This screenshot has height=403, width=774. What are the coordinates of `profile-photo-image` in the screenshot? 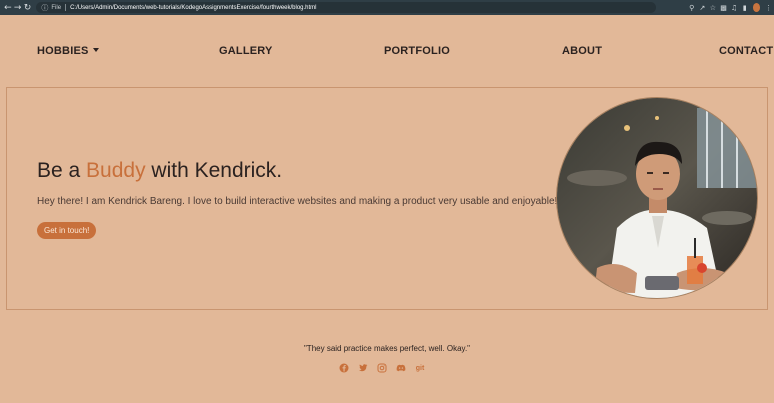 It's located at (657, 198).